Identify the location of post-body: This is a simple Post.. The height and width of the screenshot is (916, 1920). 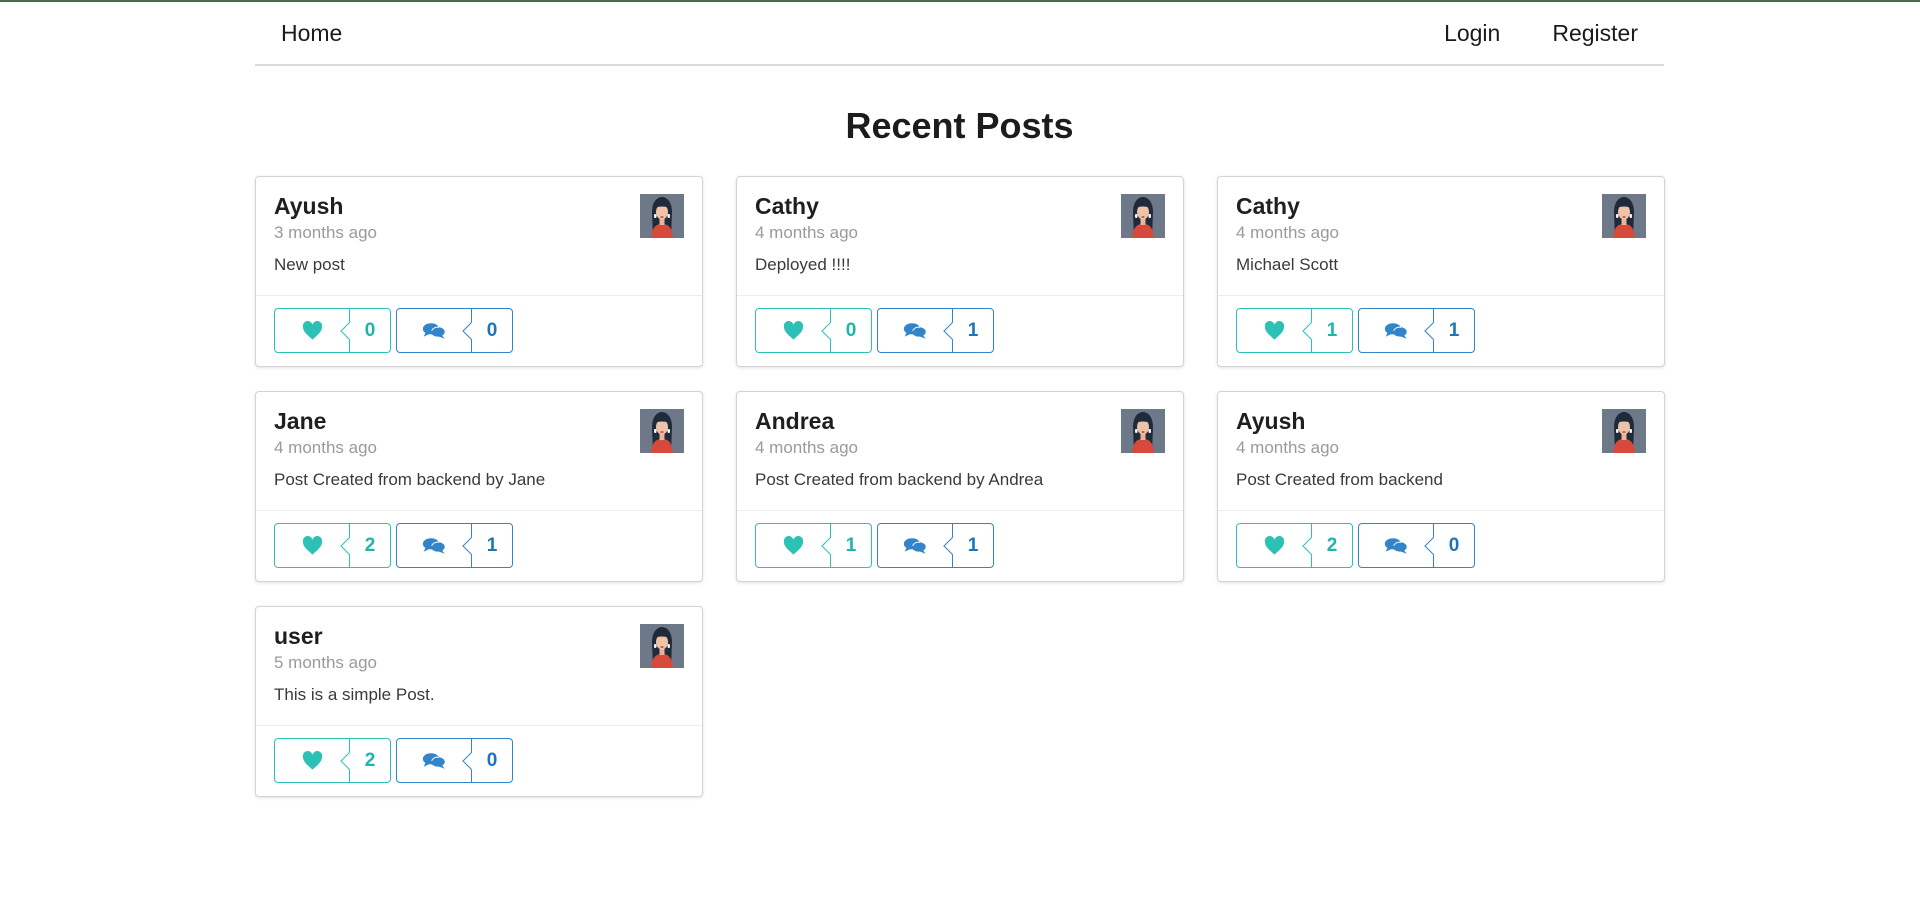
(354, 694).